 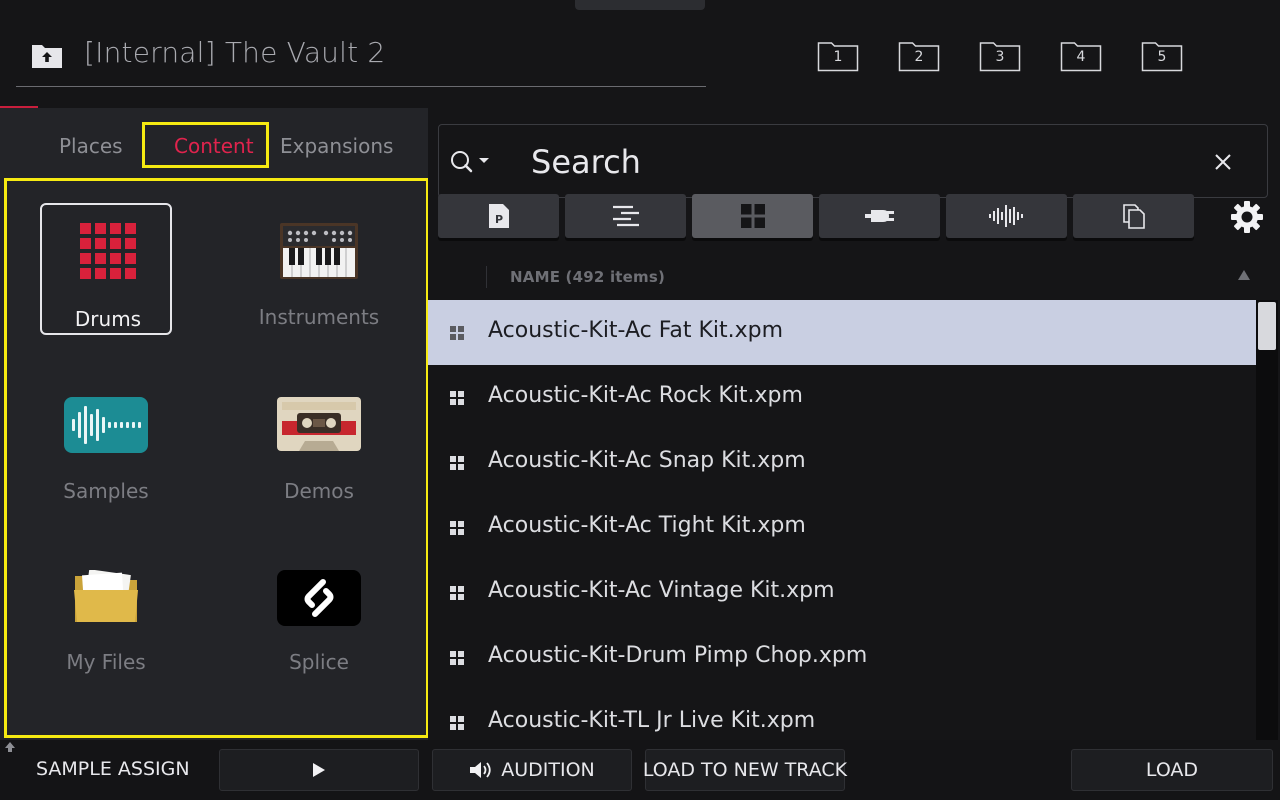 What do you see at coordinates (106, 597) in the screenshot?
I see `folder-icon` at bounding box center [106, 597].